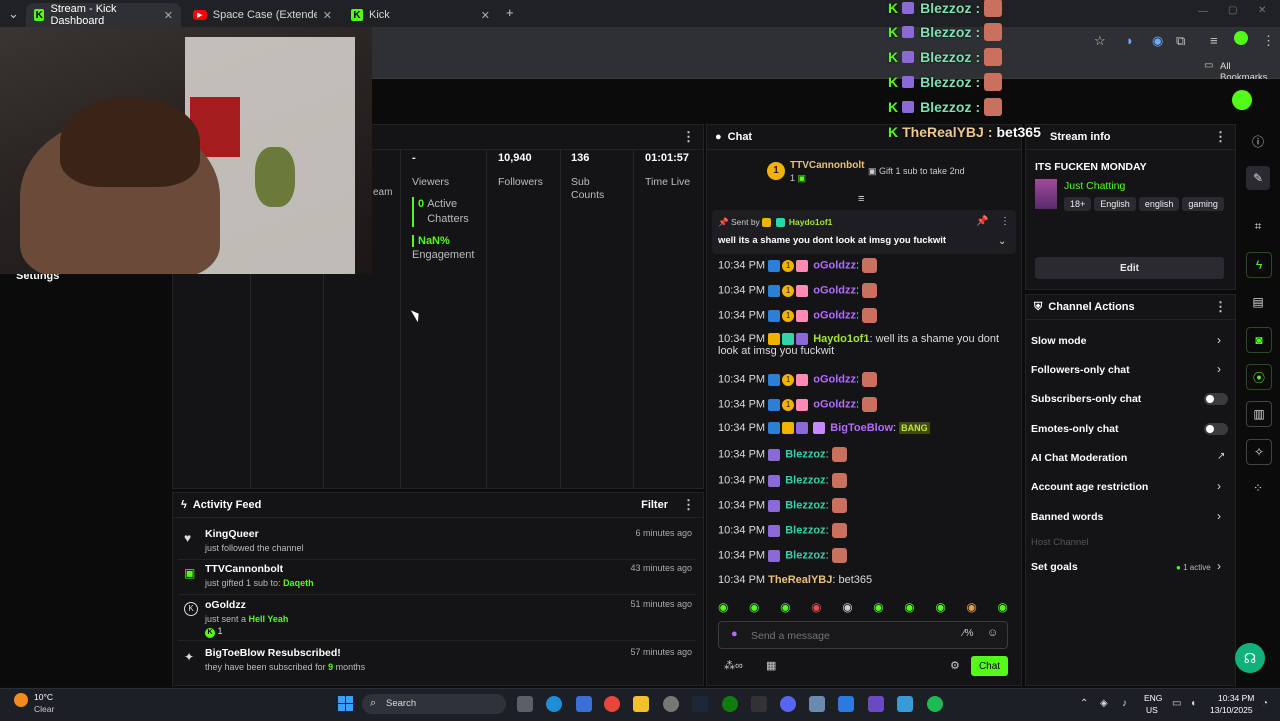  What do you see at coordinates (1084, 703) in the screenshot?
I see `chevron-up-icon: ⌃` at bounding box center [1084, 703].